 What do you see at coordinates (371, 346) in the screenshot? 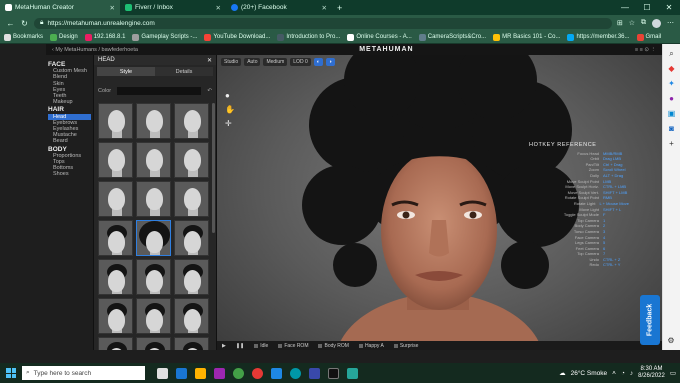
I see `anim-happy: Happy A` at bounding box center [371, 346].